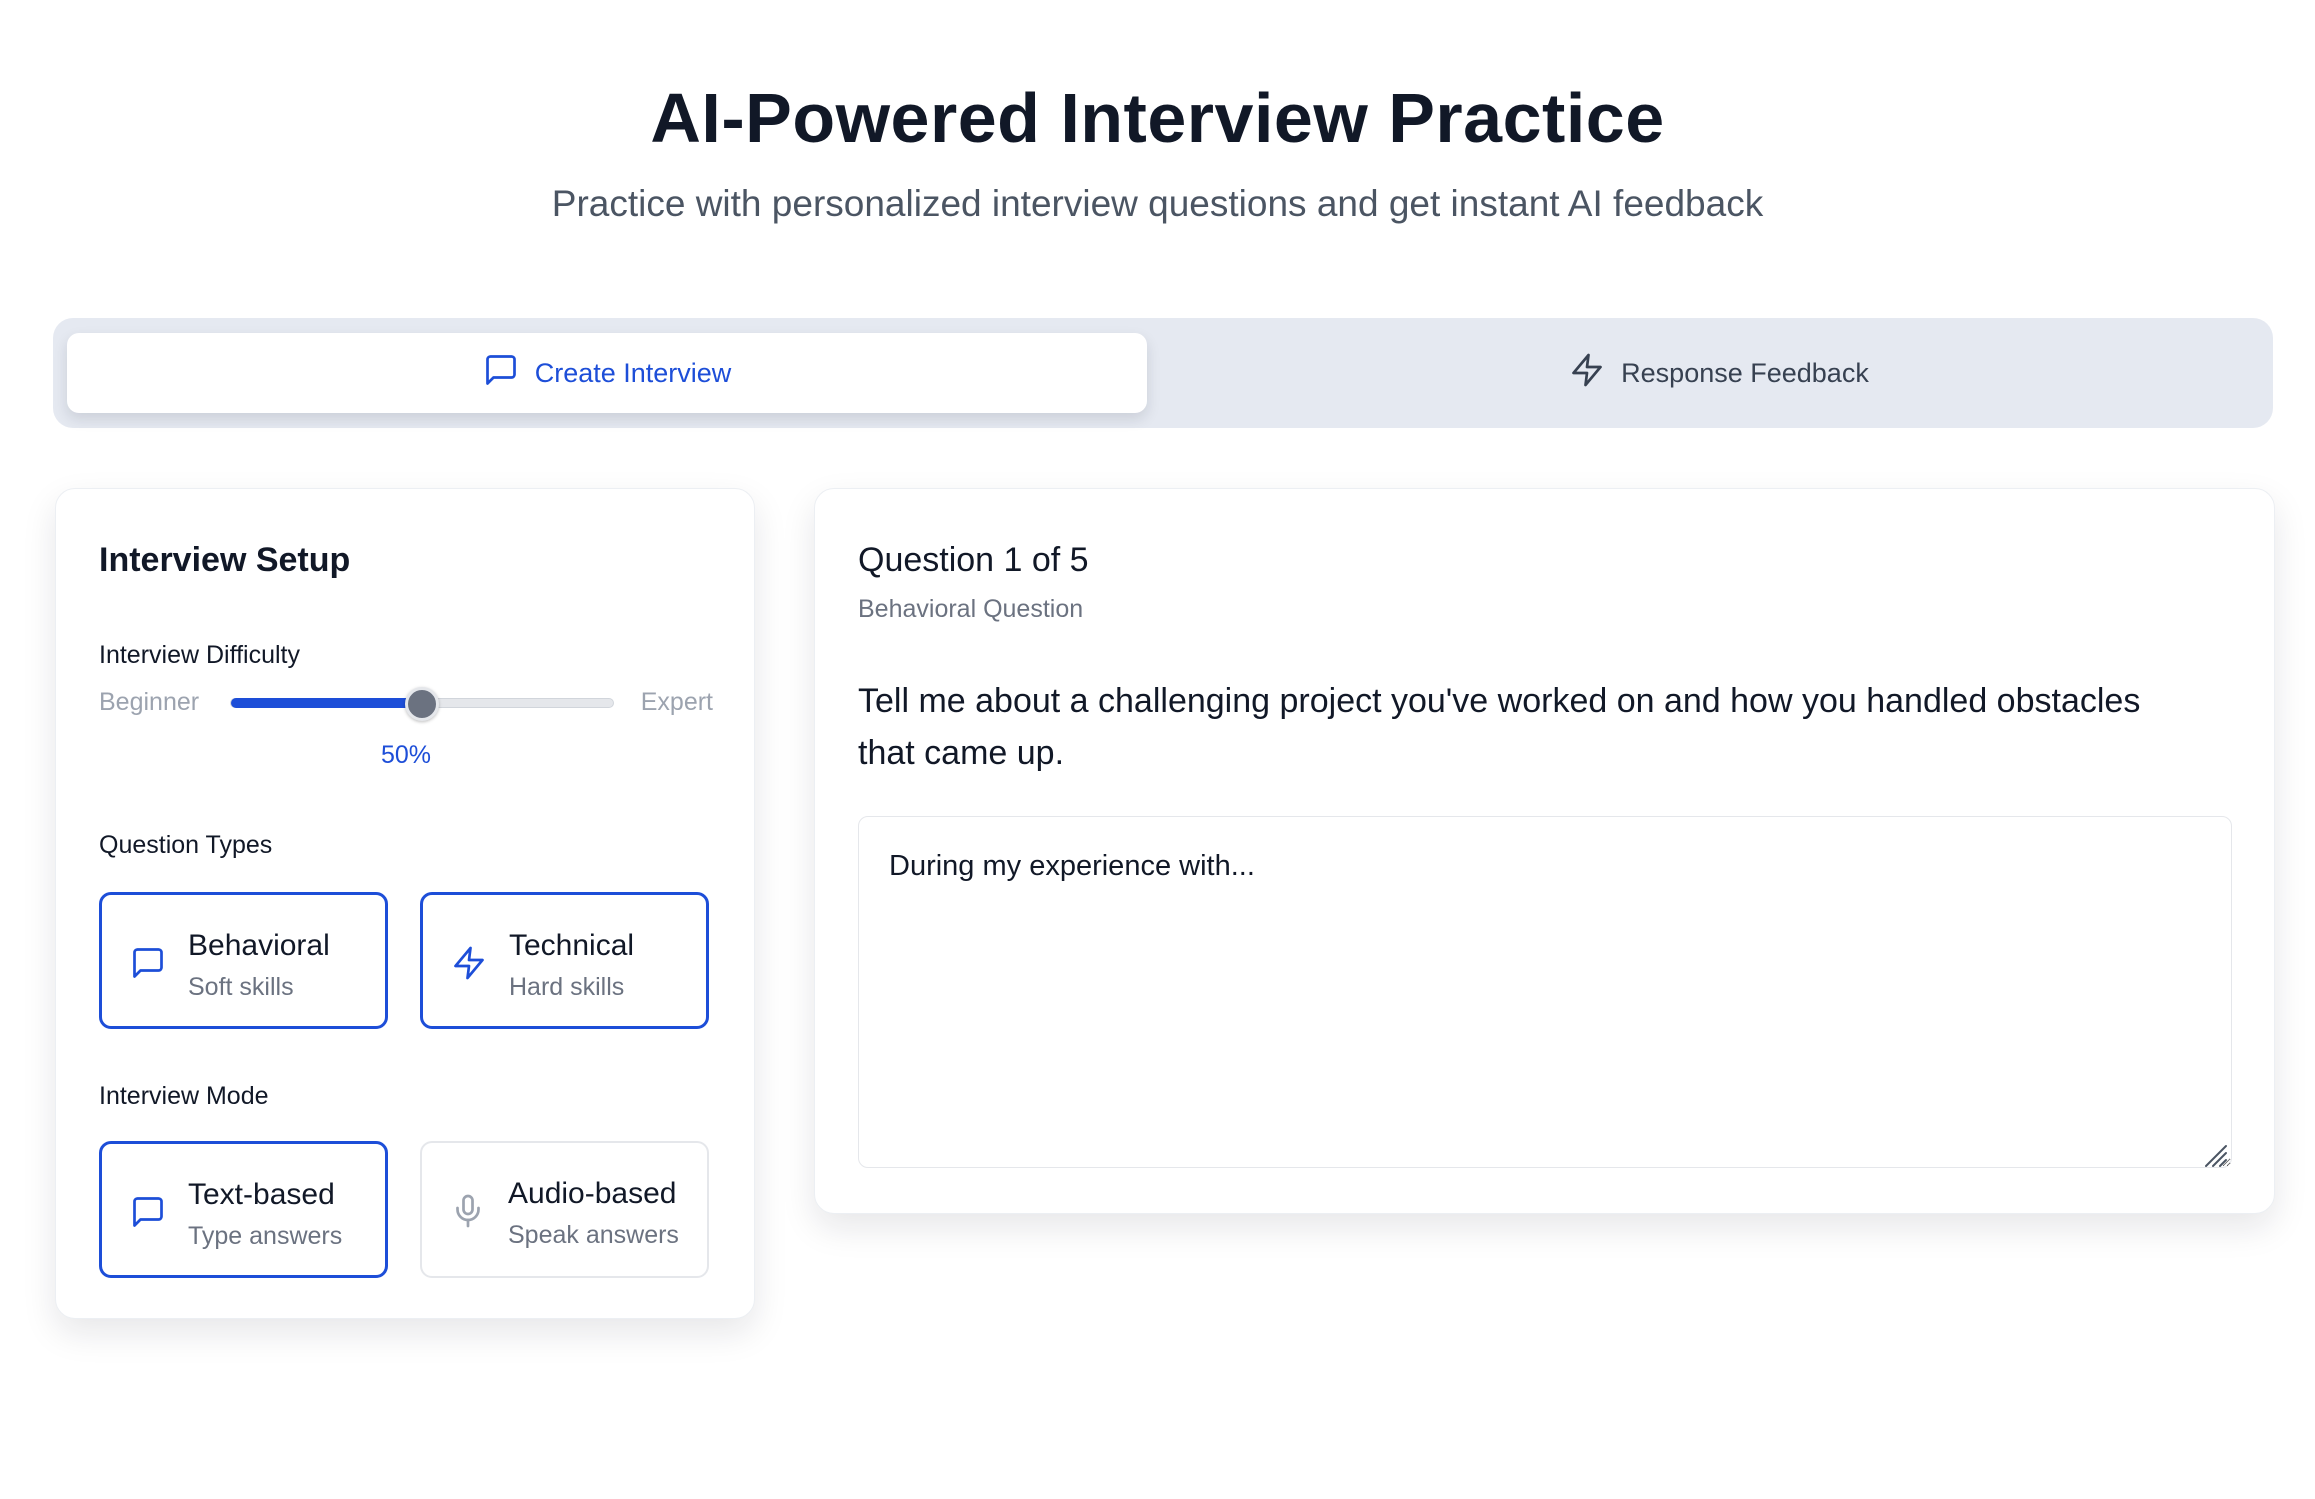 This screenshot has width=2315, height=1499. Describe the element at coordinates (676, 702) in the screenshot. I see `slider-max-label: Expert` at that location.